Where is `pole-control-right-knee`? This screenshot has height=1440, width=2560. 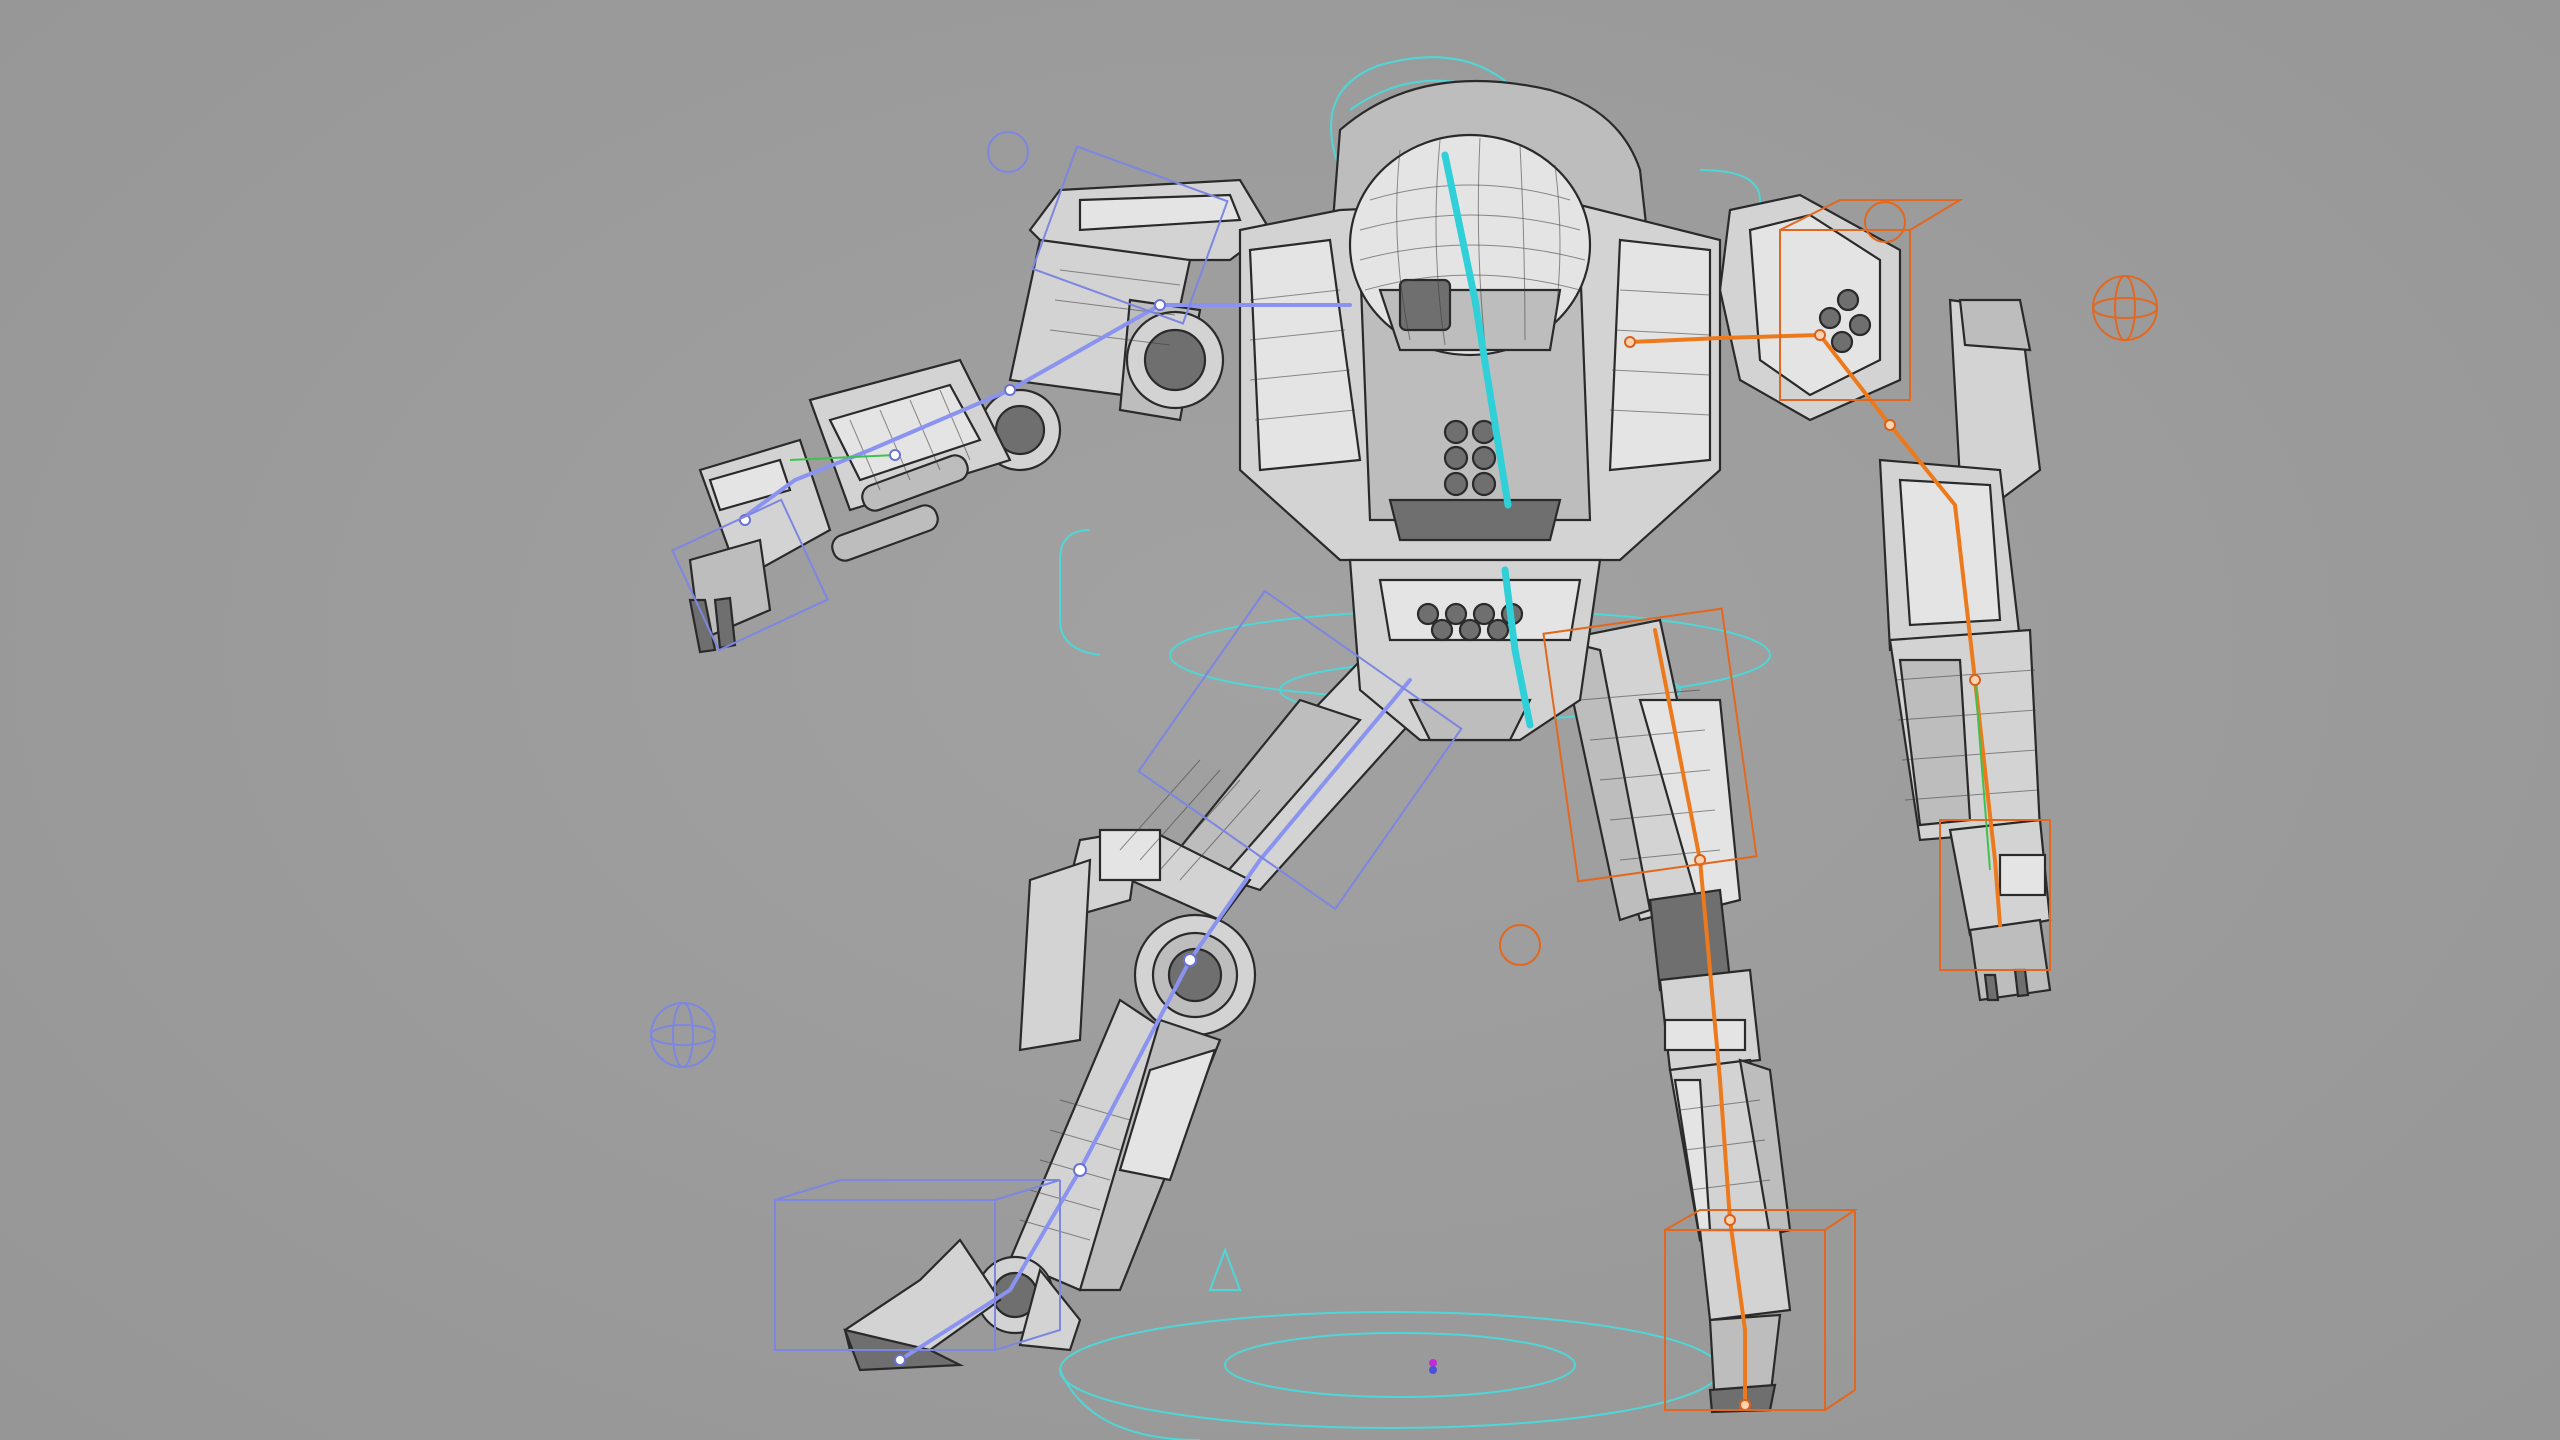
pole-control-right-knee is located at coordinates (1520, 945).